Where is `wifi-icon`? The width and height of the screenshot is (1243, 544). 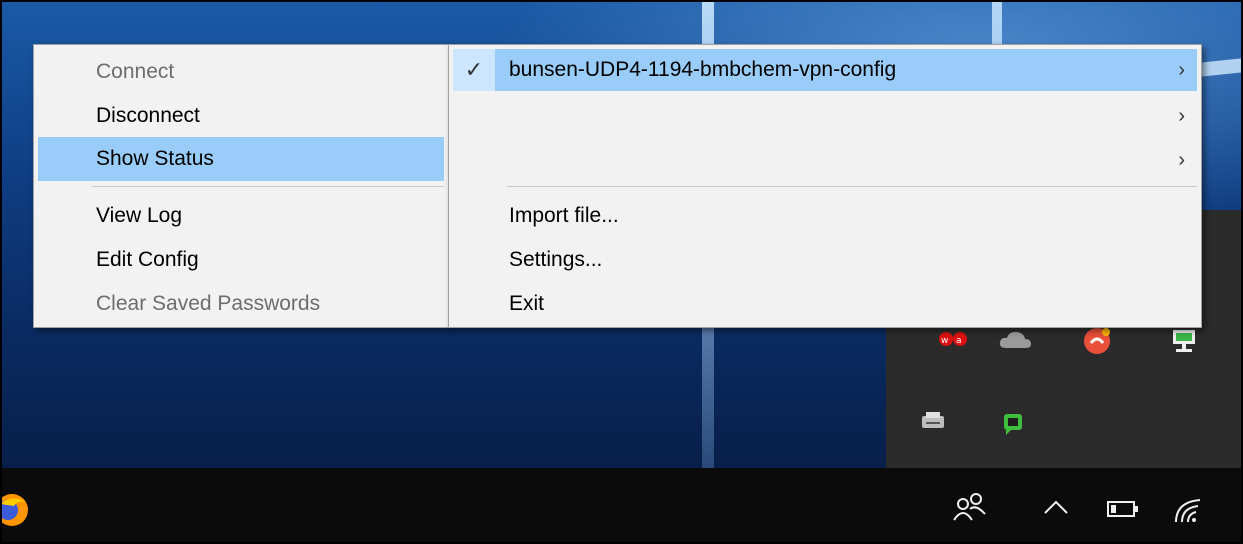
wifi-icon is located at coordinates (1189, 511).